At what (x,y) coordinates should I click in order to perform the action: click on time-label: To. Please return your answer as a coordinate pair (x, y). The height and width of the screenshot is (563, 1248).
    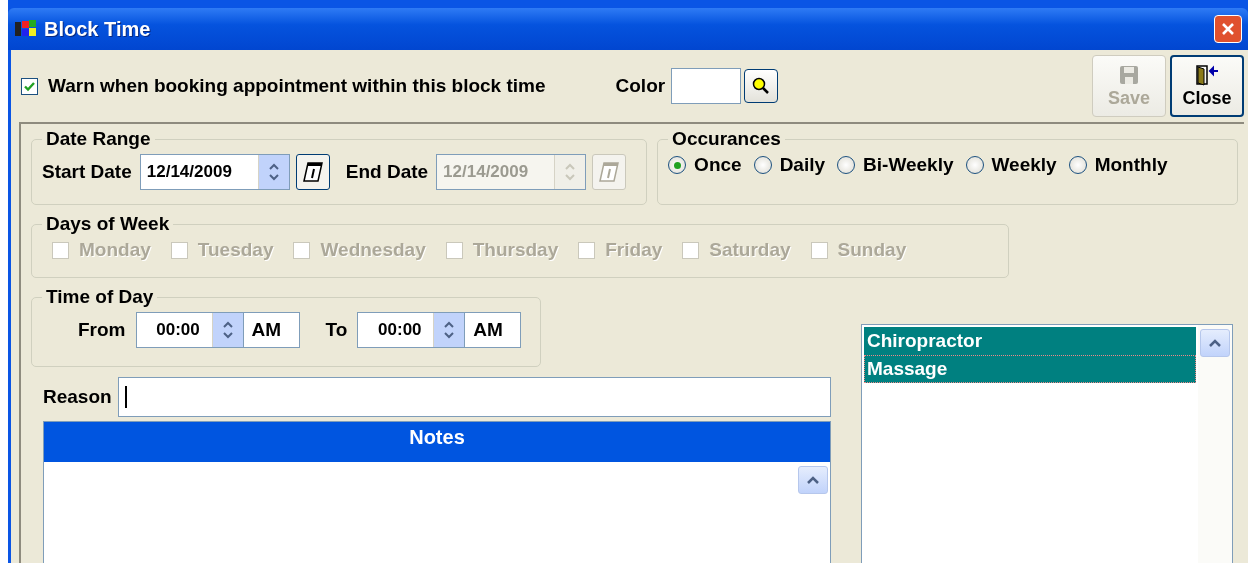
    Looking at the image, I should click on (336, 330).